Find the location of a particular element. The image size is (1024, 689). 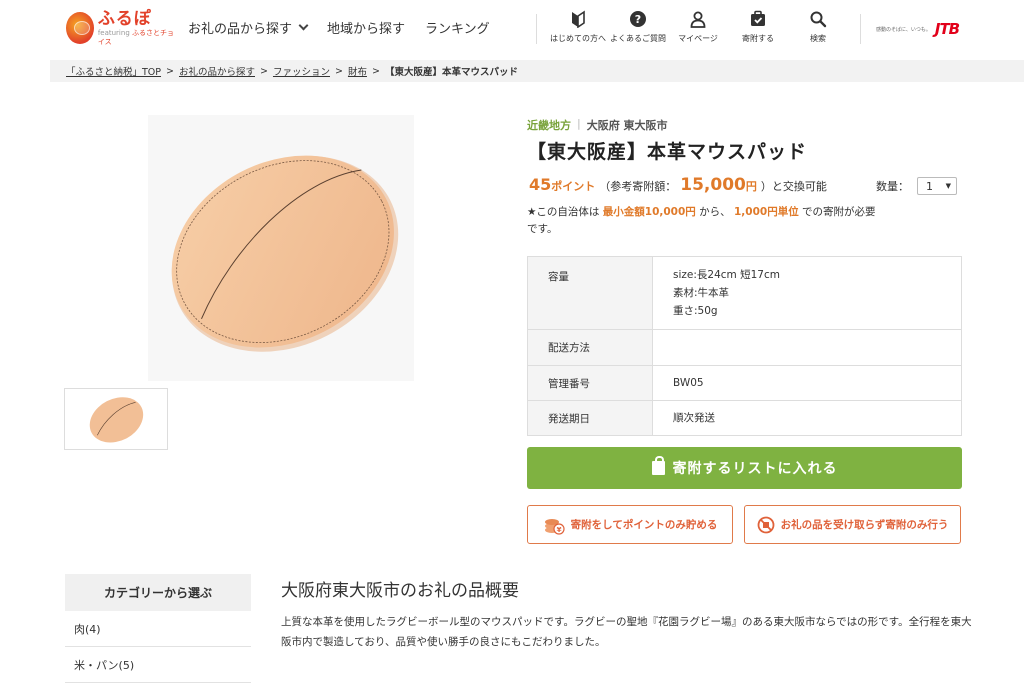

chevron-down-icon is located at coordinates (303, 25).